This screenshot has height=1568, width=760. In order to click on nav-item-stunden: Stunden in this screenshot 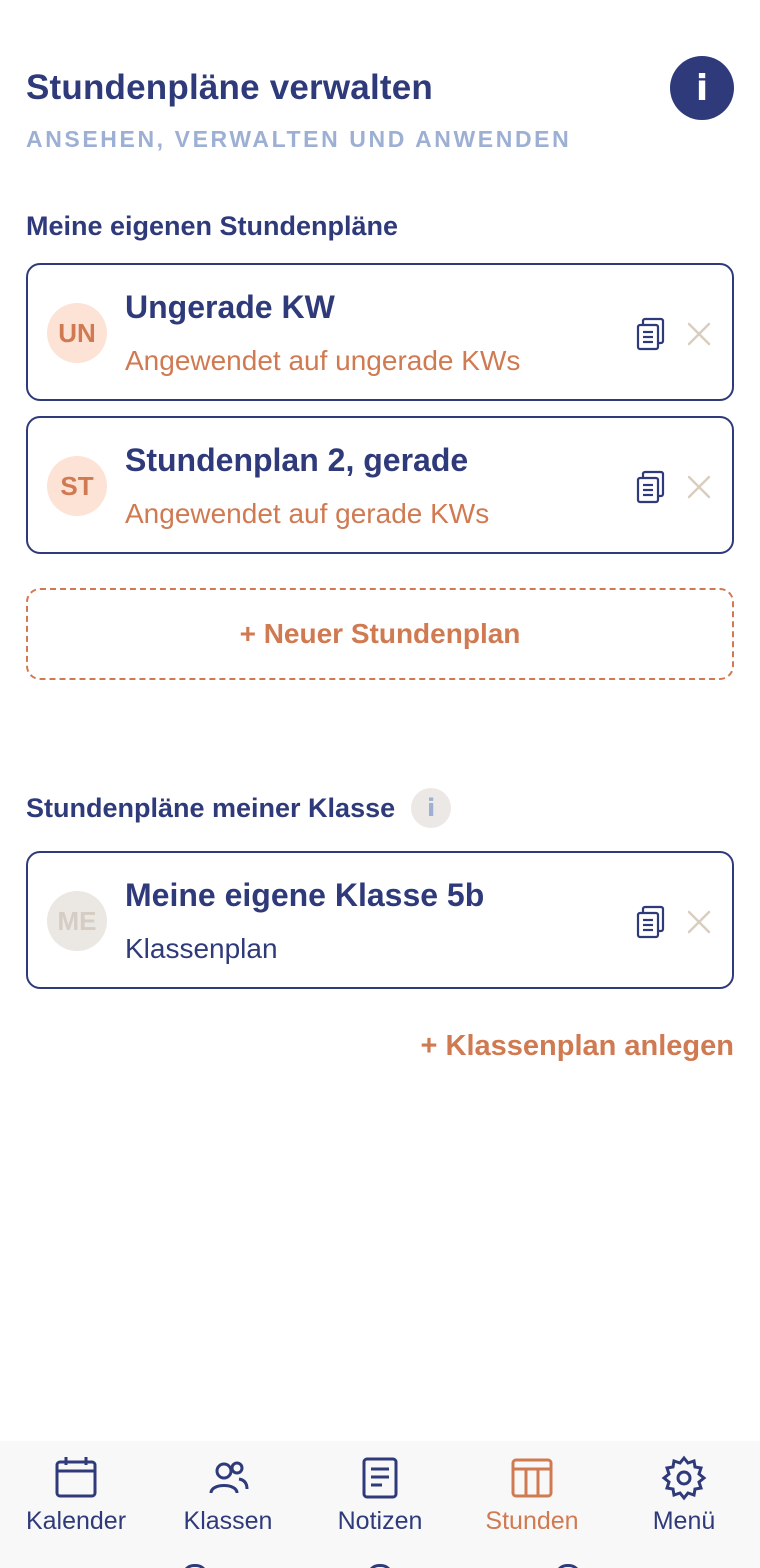, I will do `click(532, 1495)`.